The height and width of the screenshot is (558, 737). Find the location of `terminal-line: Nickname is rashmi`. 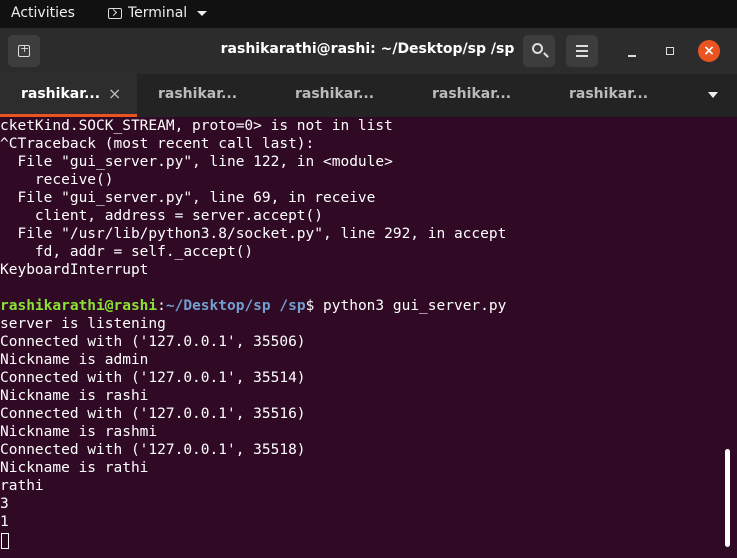

terminal-line: Nickname is rashmi is located at coordinates (79, 432).